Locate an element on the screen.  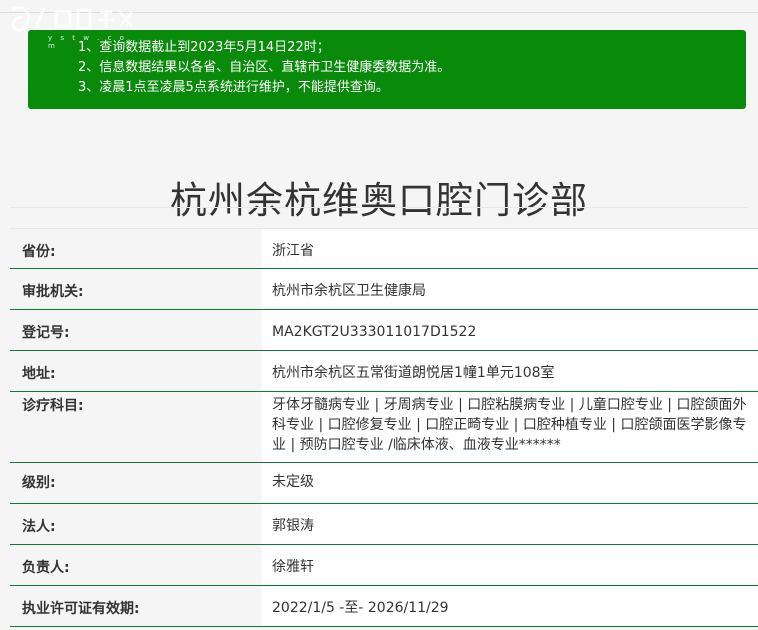
row-label: 负责人: is located at coordinates (136, 565).